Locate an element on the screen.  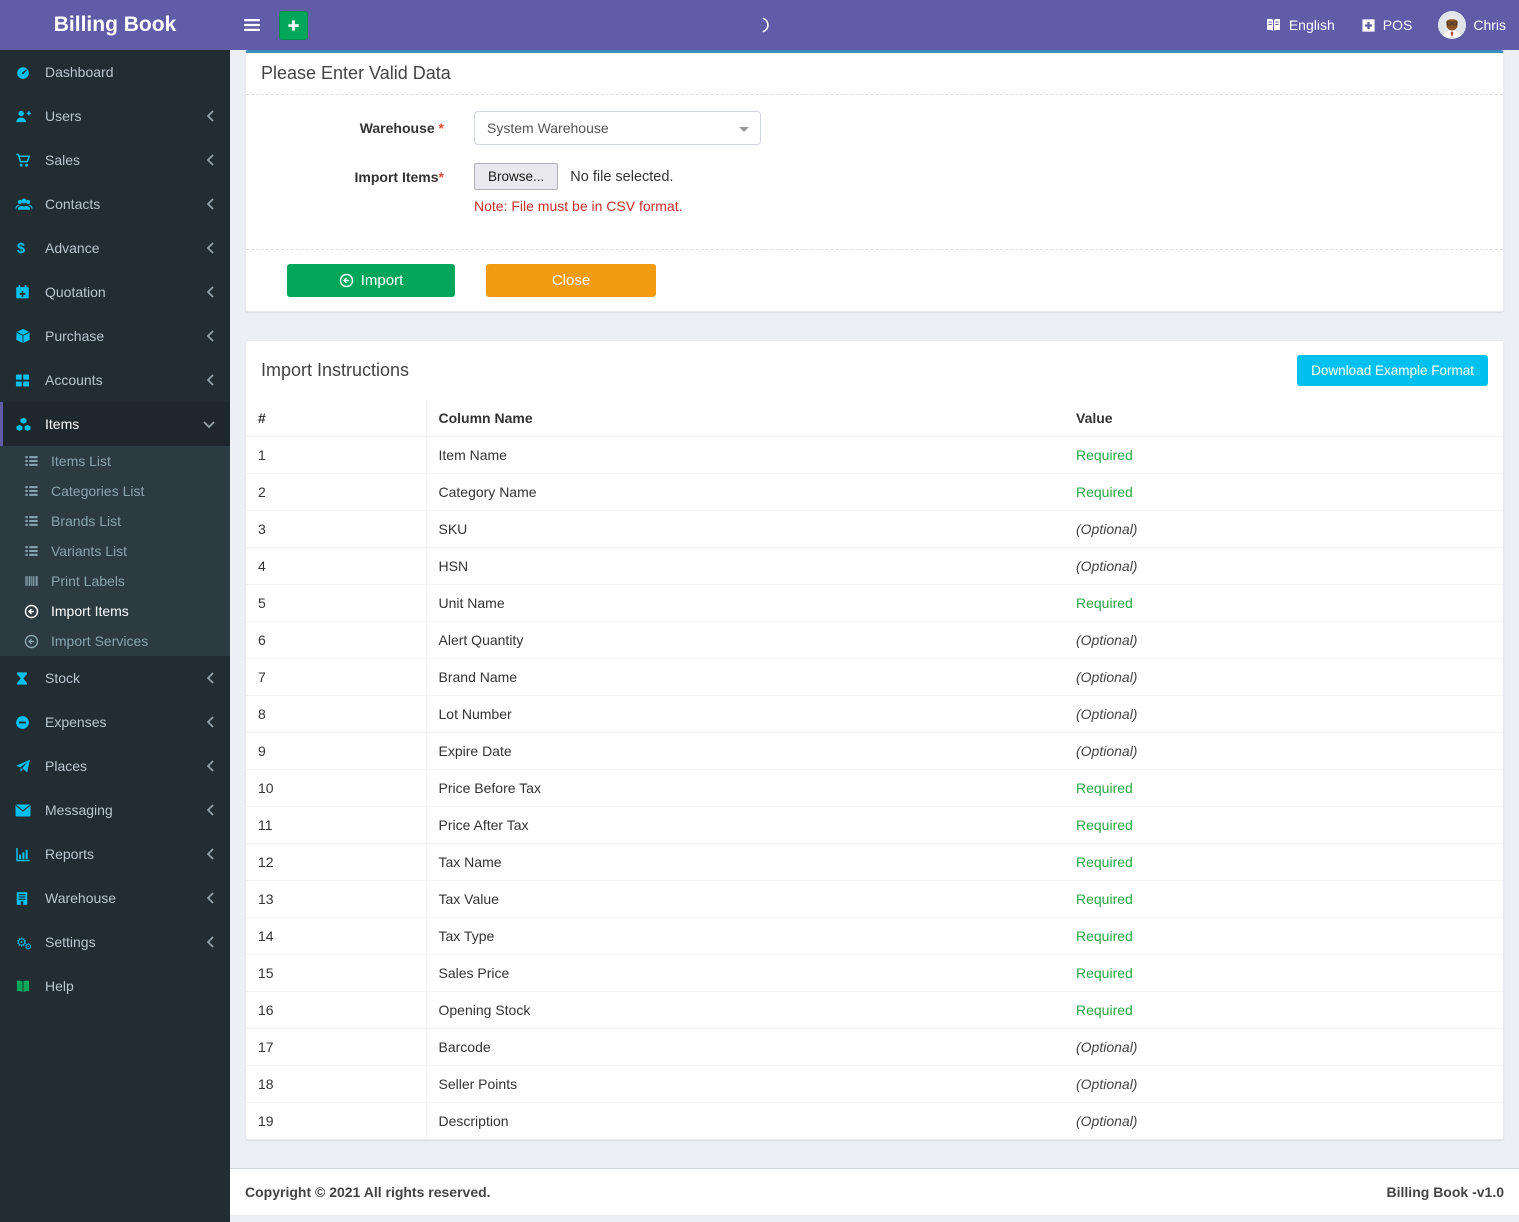
cart-icon is located at coordinates (26, 160).